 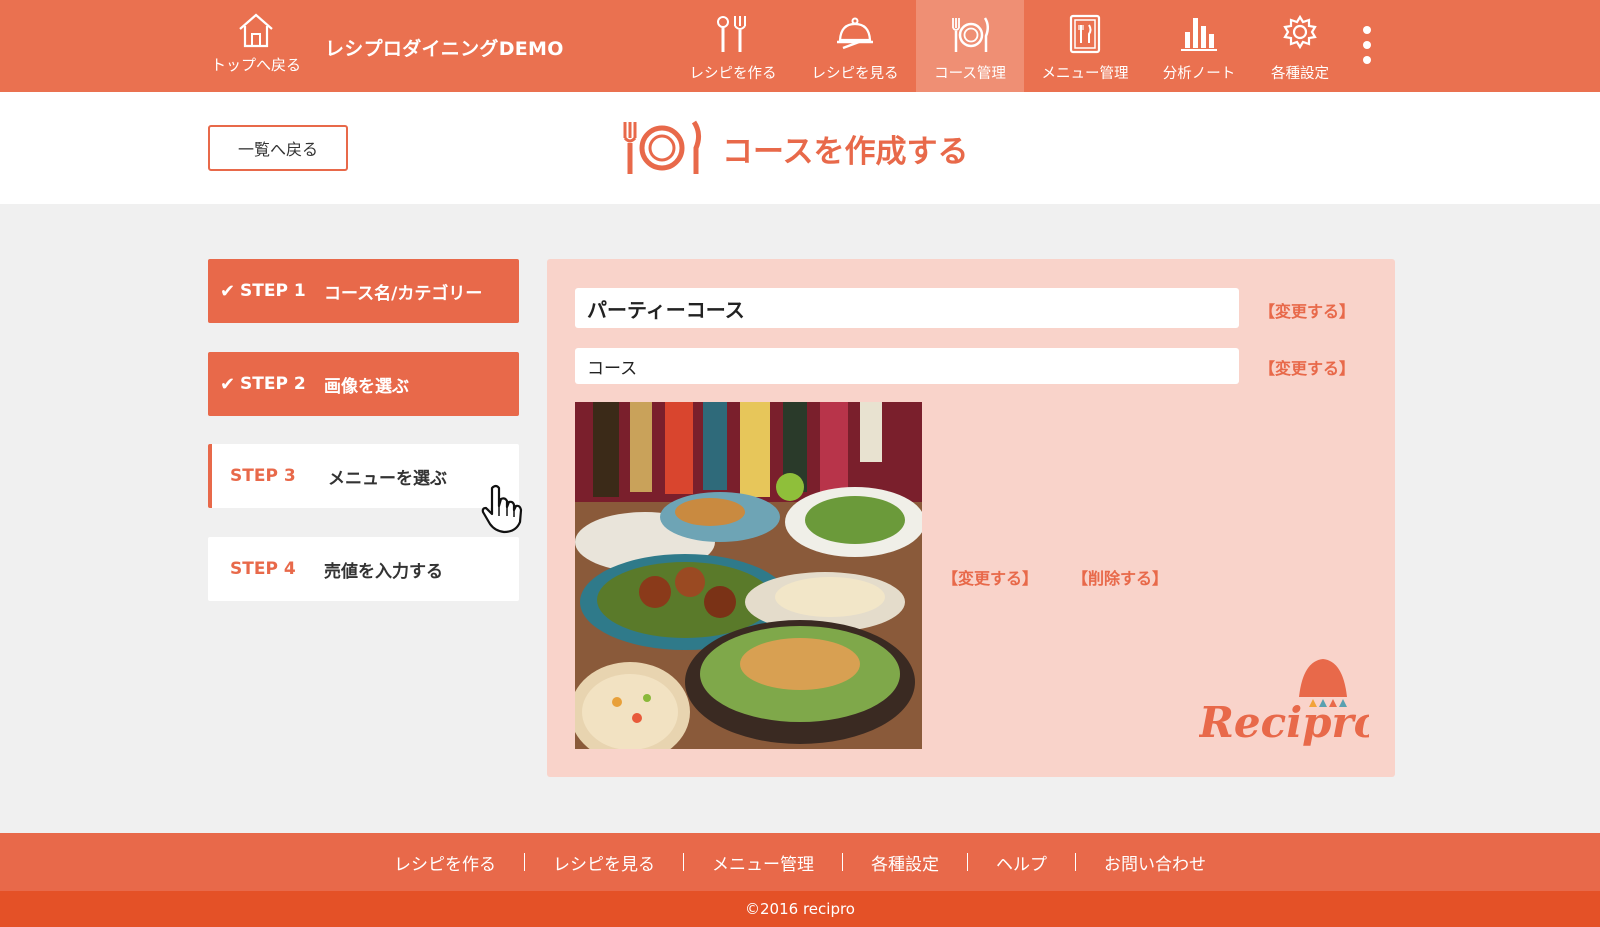 What do you see at coordinates (731, 34) in the screenshot?
I see `utensils-icon` at bounding box center [731, 34].